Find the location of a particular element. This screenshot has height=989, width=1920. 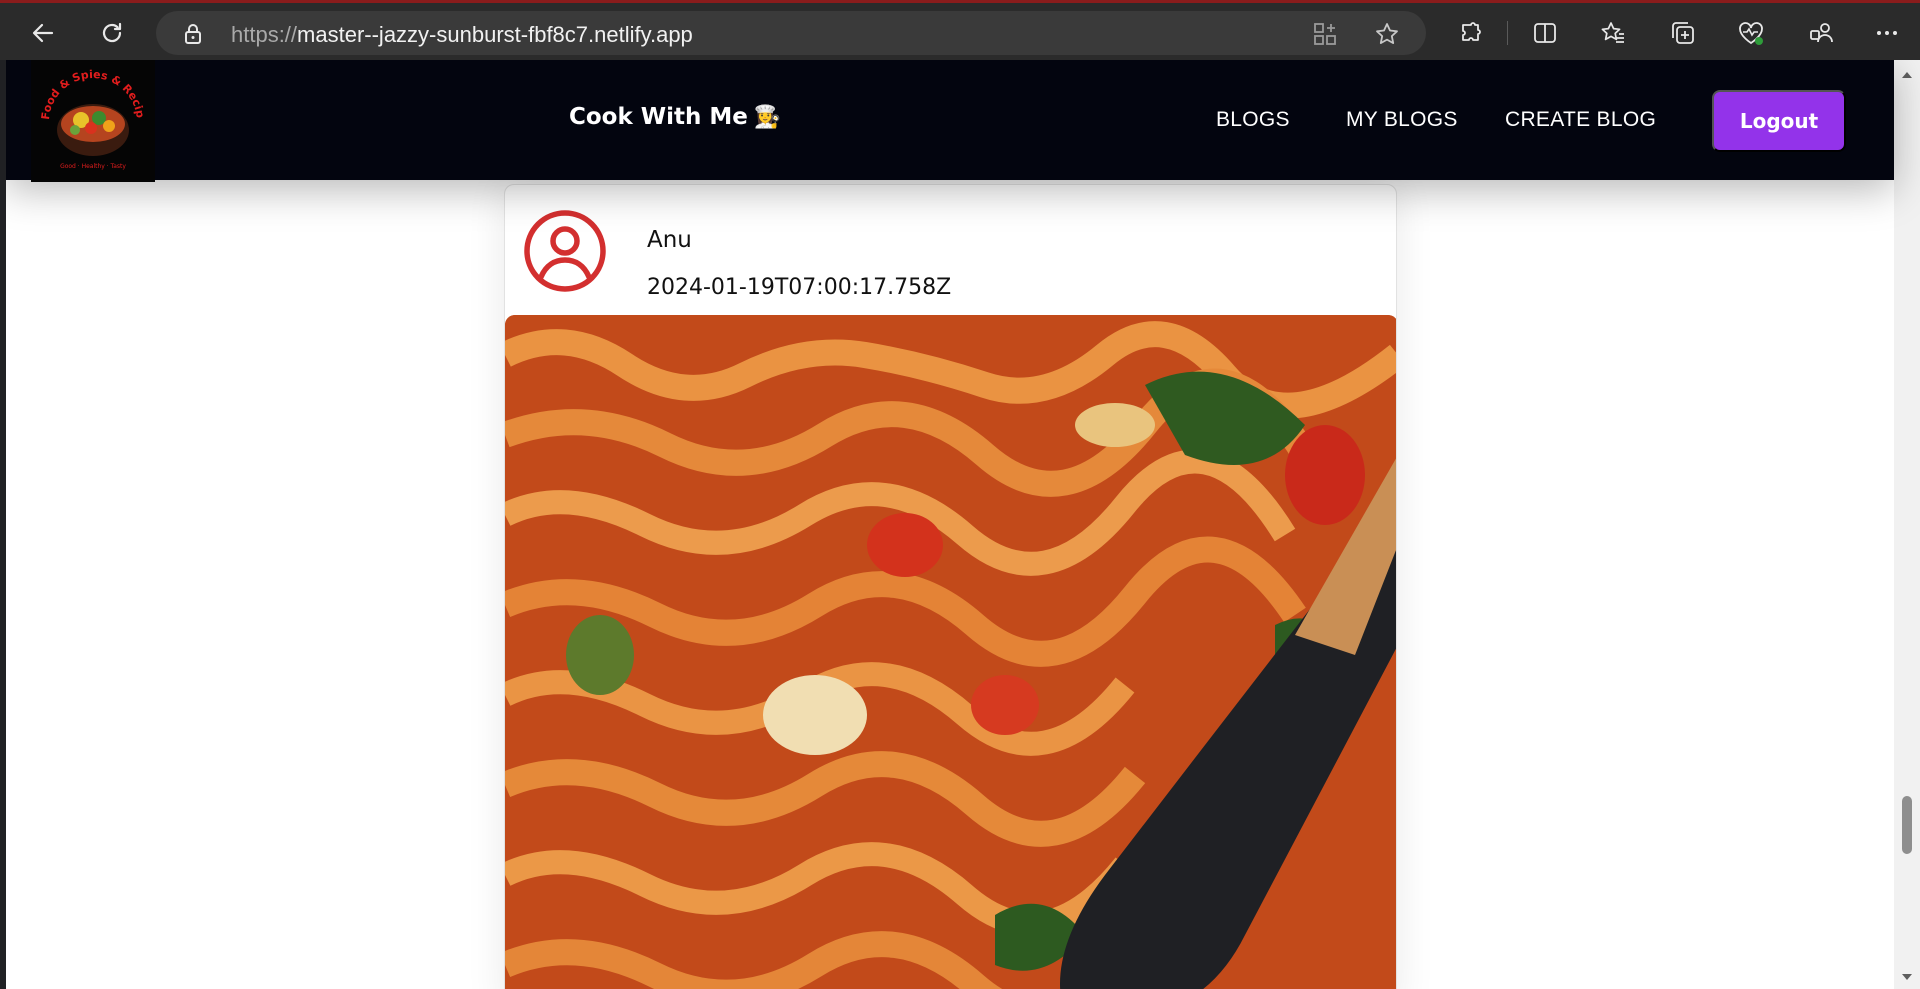

split-screen-icon is located at coordinates (1545, 33).